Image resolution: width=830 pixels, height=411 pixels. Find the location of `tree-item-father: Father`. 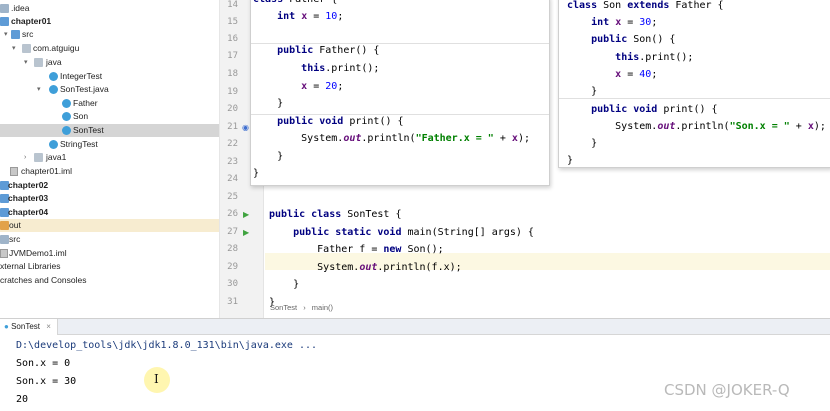

tree-item-father: Father is located at coordinates (109, 103).